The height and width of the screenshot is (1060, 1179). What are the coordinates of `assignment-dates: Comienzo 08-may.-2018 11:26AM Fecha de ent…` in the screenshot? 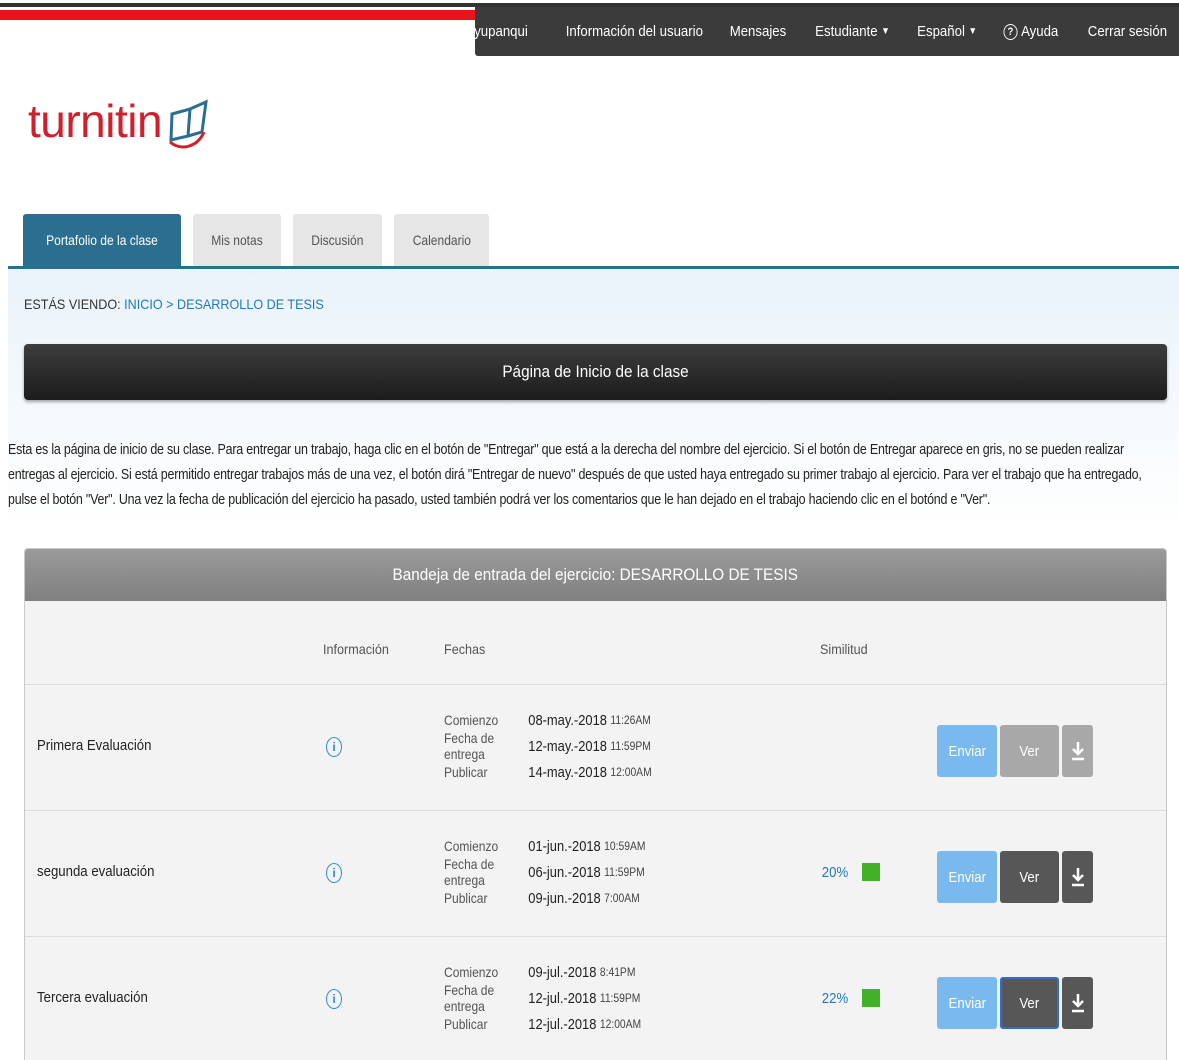 It's located at (548, 746).